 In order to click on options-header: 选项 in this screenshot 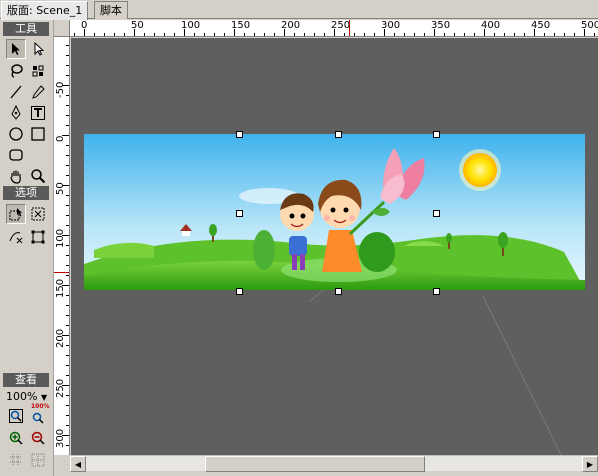, I will do `click(26, 193)`.